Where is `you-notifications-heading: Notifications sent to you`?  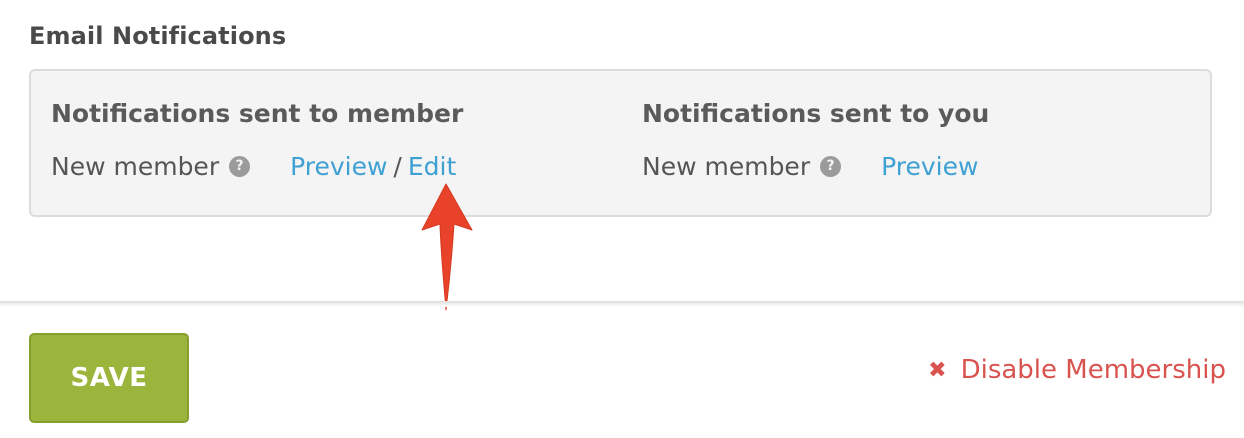
you-notifications-heading: Notifications sent to you is located at coordinates (816, 113).